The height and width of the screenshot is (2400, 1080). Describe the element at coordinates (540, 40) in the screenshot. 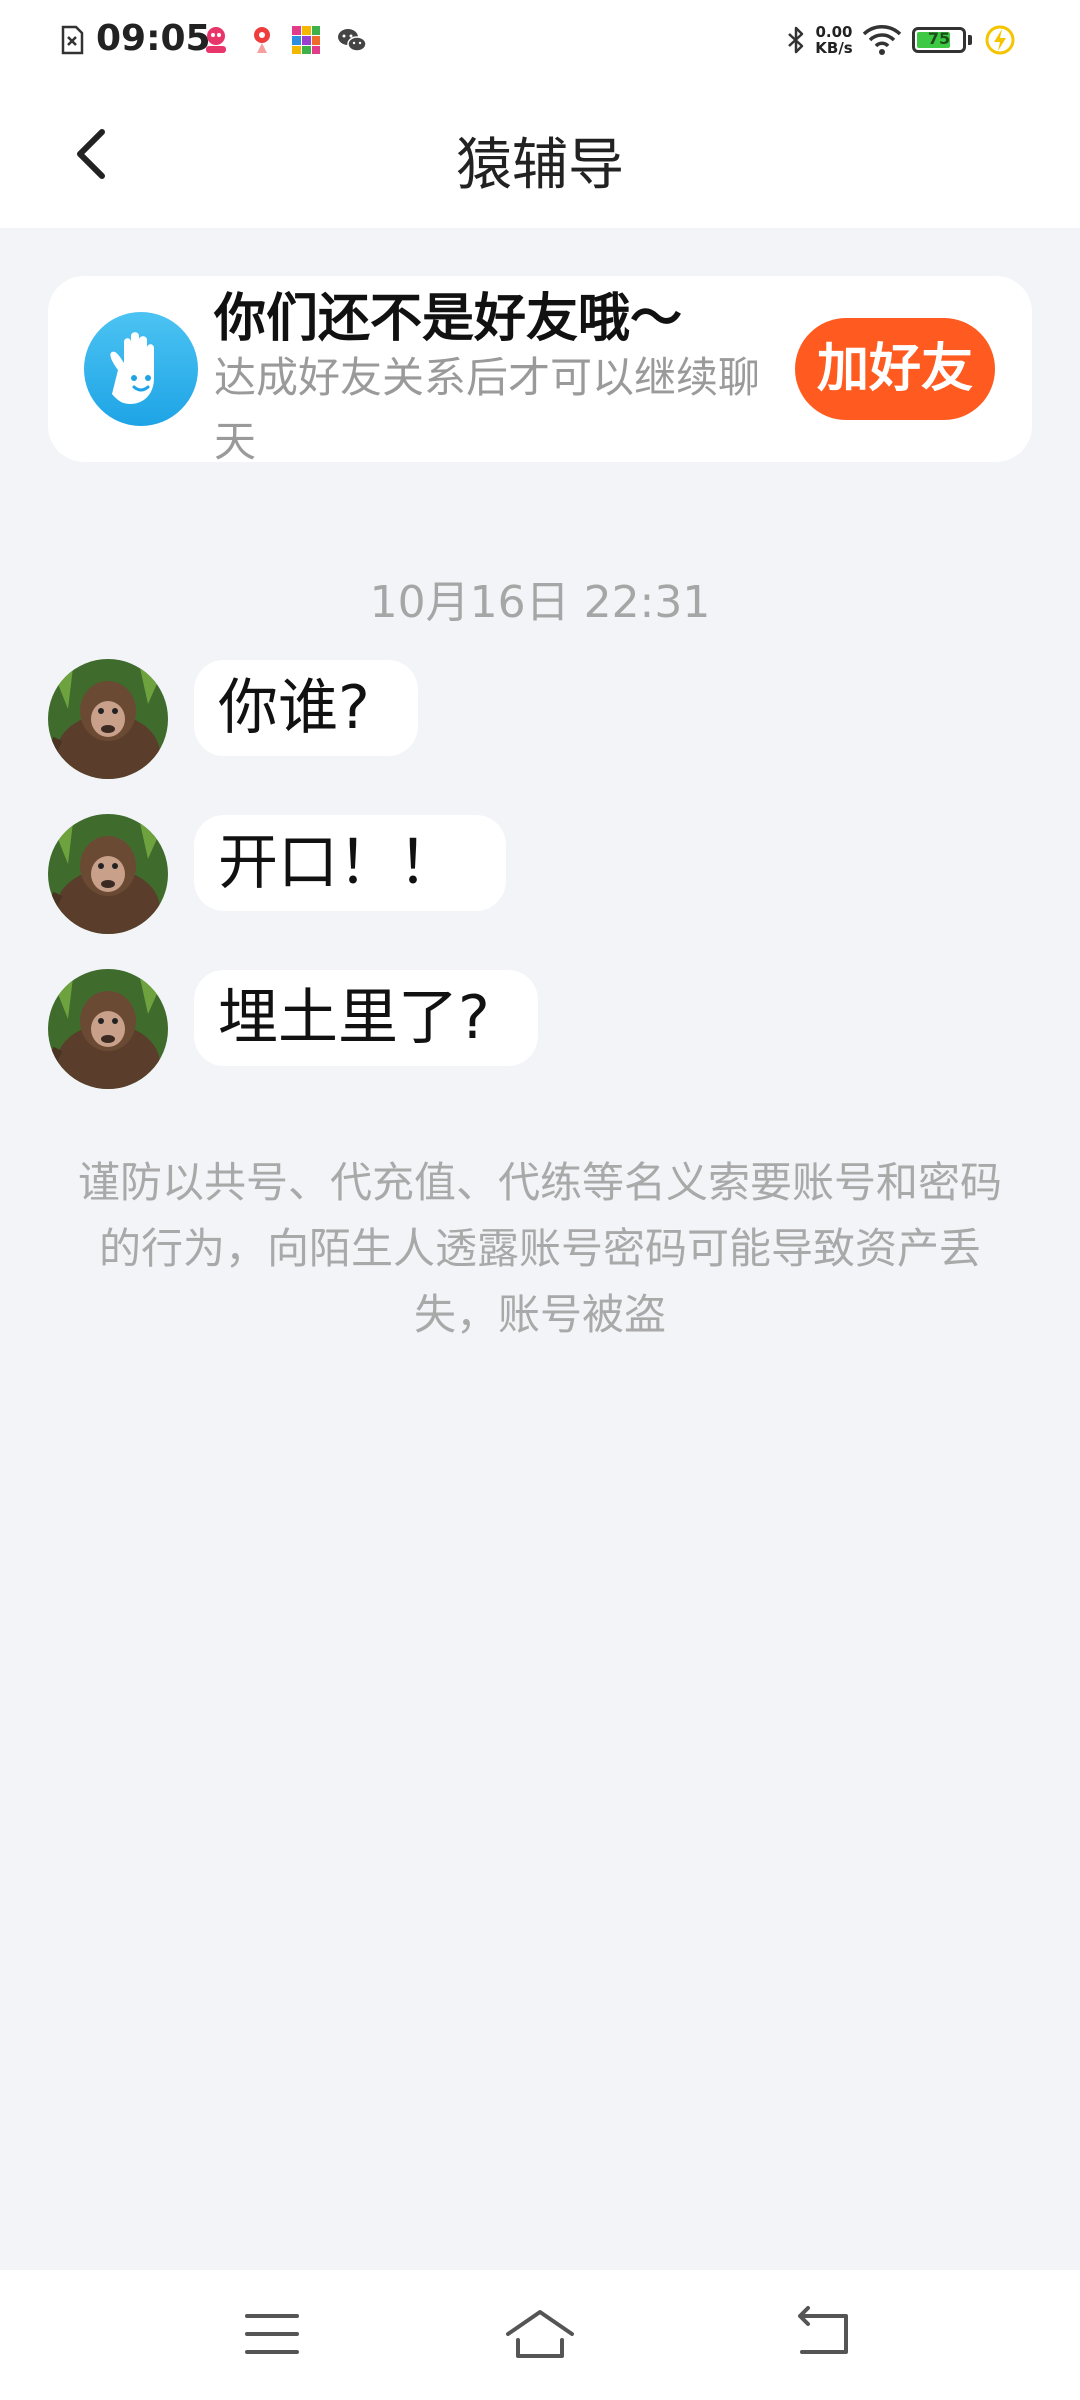

I see `status-bar: 09:05 0.00 KB/s 75` at that location.